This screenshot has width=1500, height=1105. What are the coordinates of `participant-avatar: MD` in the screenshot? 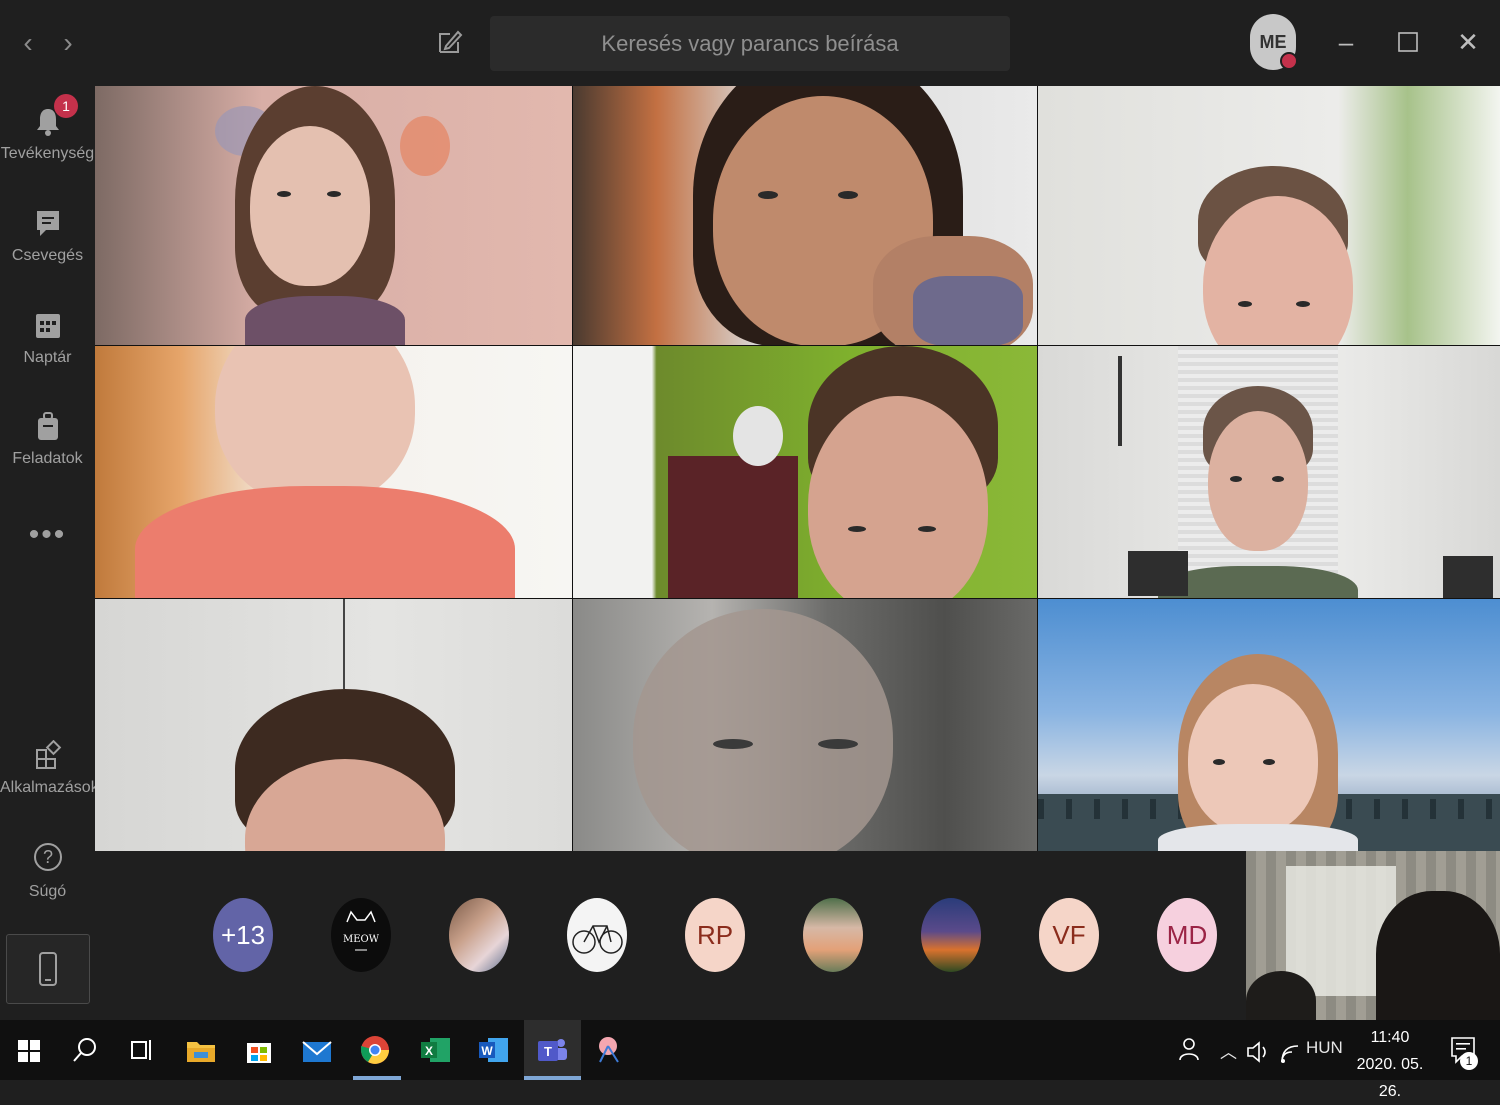 It's located at (1187, 935).